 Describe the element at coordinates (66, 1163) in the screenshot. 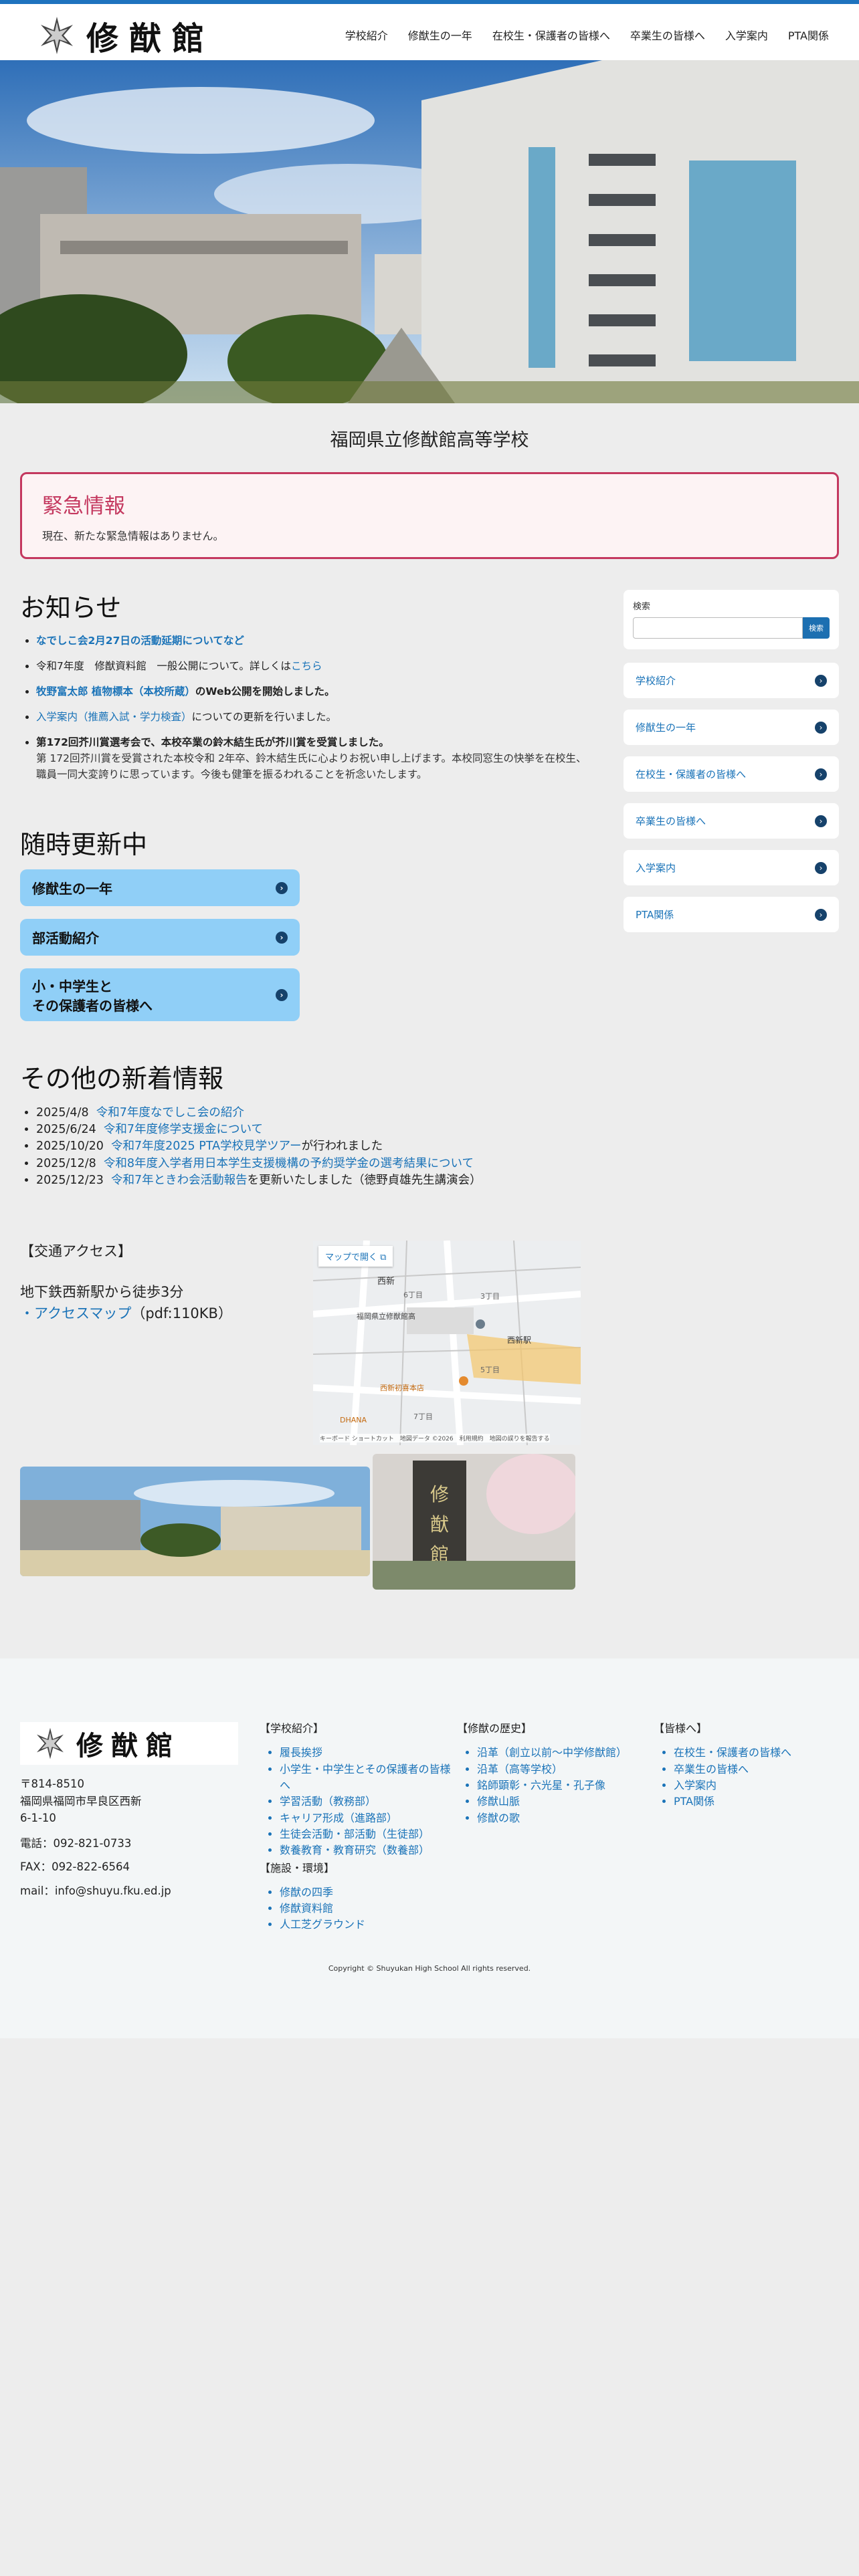

I see `news-date: 2025/12/8` at that location.